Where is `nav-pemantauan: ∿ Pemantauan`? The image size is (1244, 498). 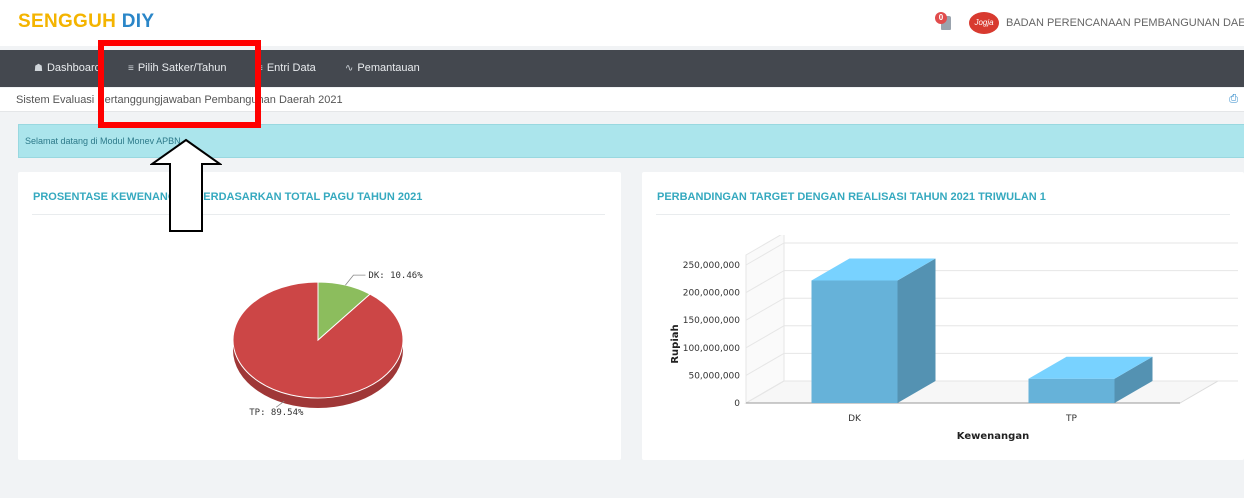
nav-pemantauan: ∿ Pemantauan is located at coordinates (382, 68).